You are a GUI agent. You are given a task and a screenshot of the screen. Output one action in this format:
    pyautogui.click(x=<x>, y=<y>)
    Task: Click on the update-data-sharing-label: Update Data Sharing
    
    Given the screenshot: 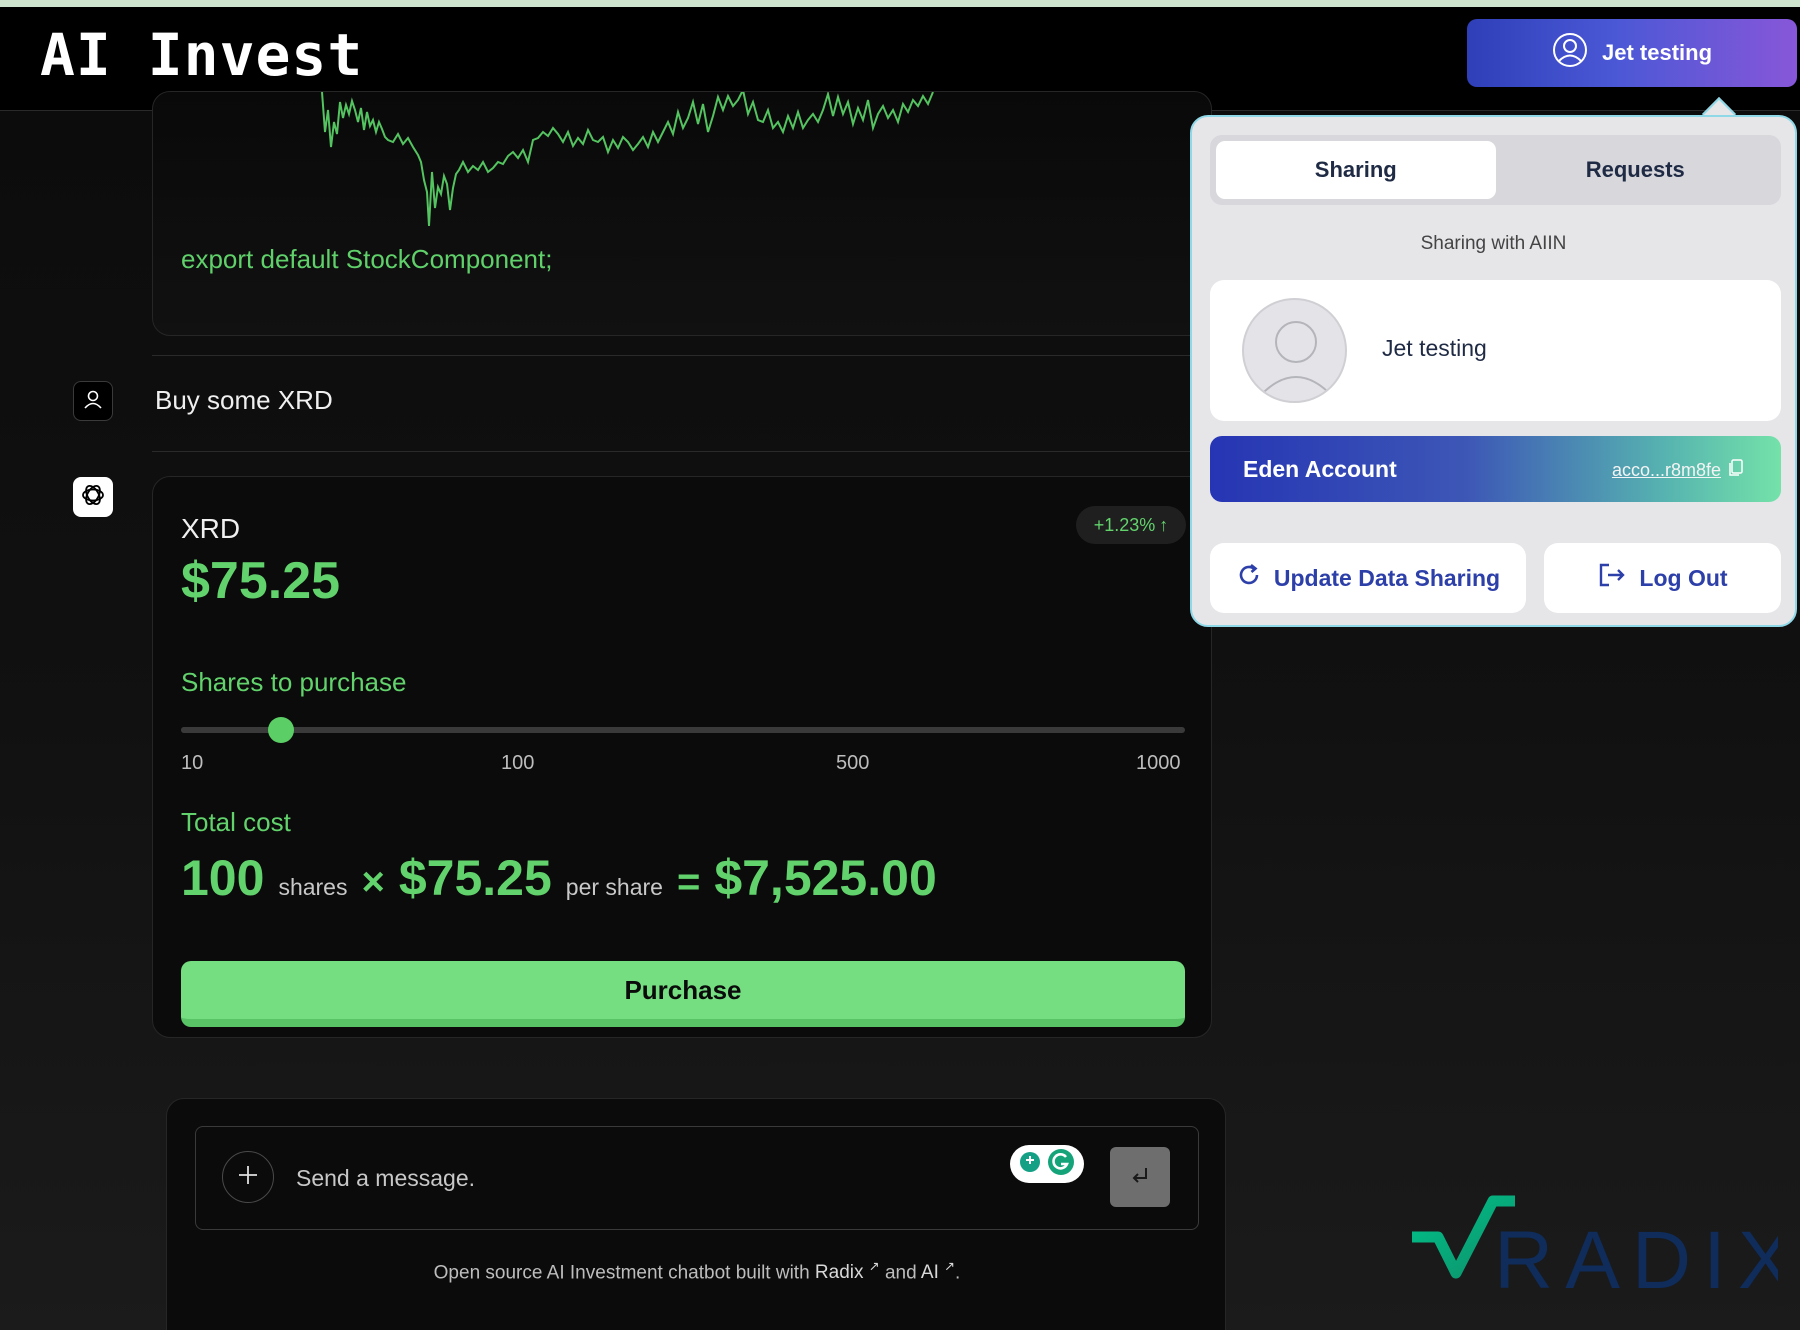 What is the action you would take?
    pyautogui.click(x=1387, y=577)
    